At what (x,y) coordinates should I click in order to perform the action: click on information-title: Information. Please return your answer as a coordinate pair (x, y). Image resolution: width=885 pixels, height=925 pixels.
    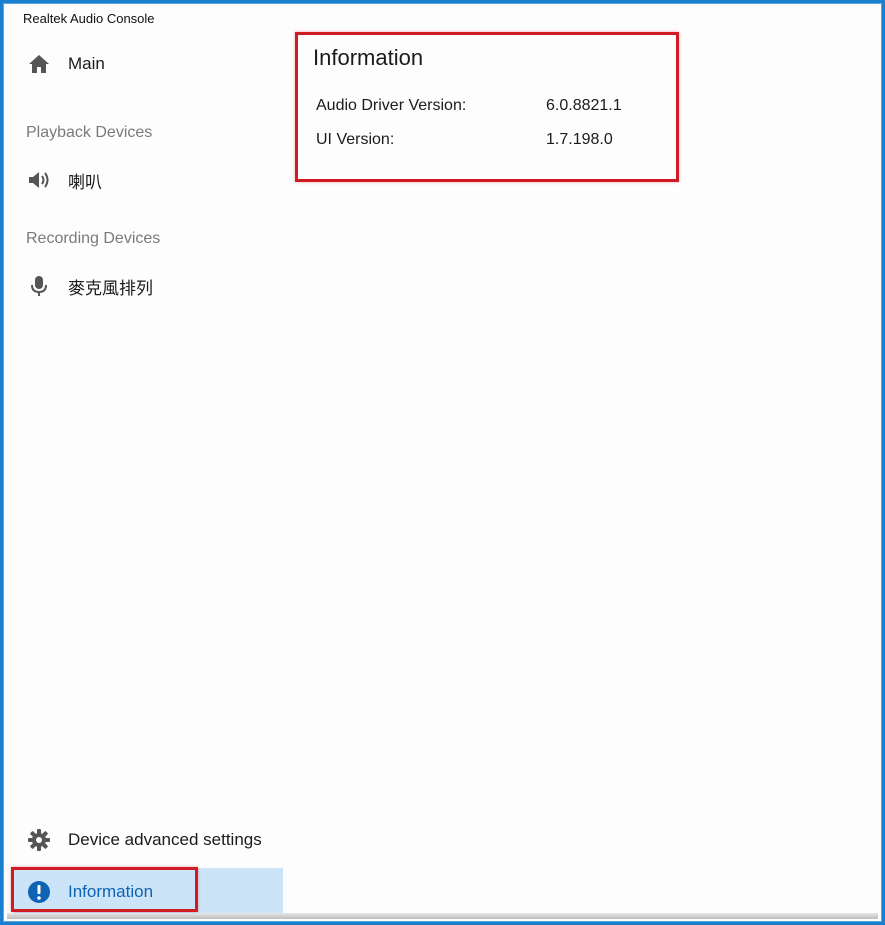
    Looking at the image, I should click on (368, 57).